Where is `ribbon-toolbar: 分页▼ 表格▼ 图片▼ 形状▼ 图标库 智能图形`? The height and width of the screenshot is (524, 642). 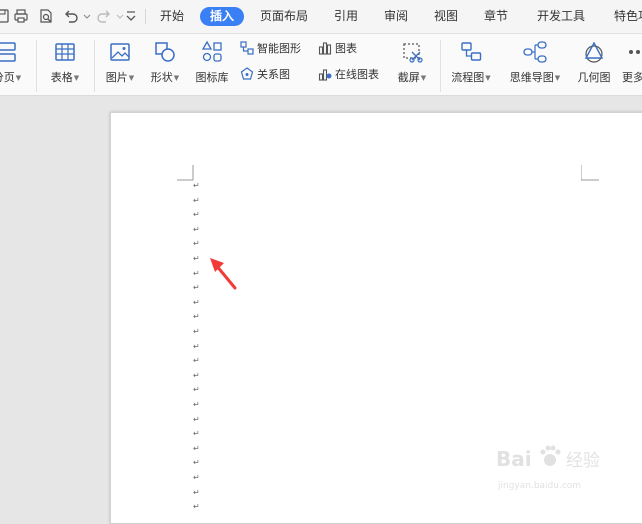
ribbon-toolbar: 分页▼ 表格▼ 图片▼ 形状▼ 图标库 智能图形 is located at coordinates (321, 65).